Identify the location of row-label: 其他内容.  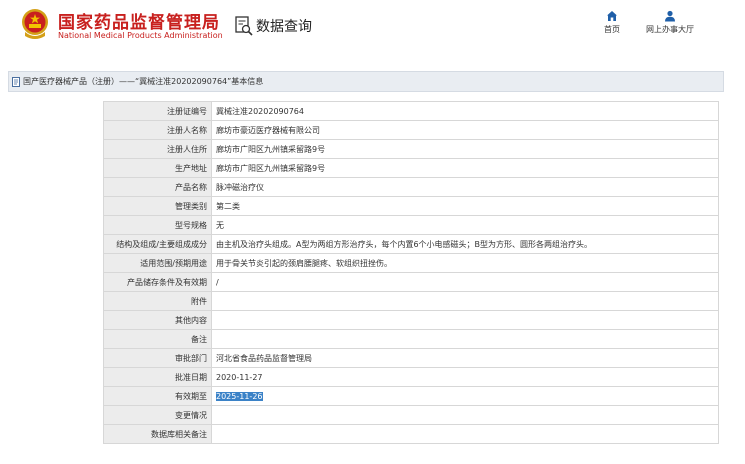
(157, 320).